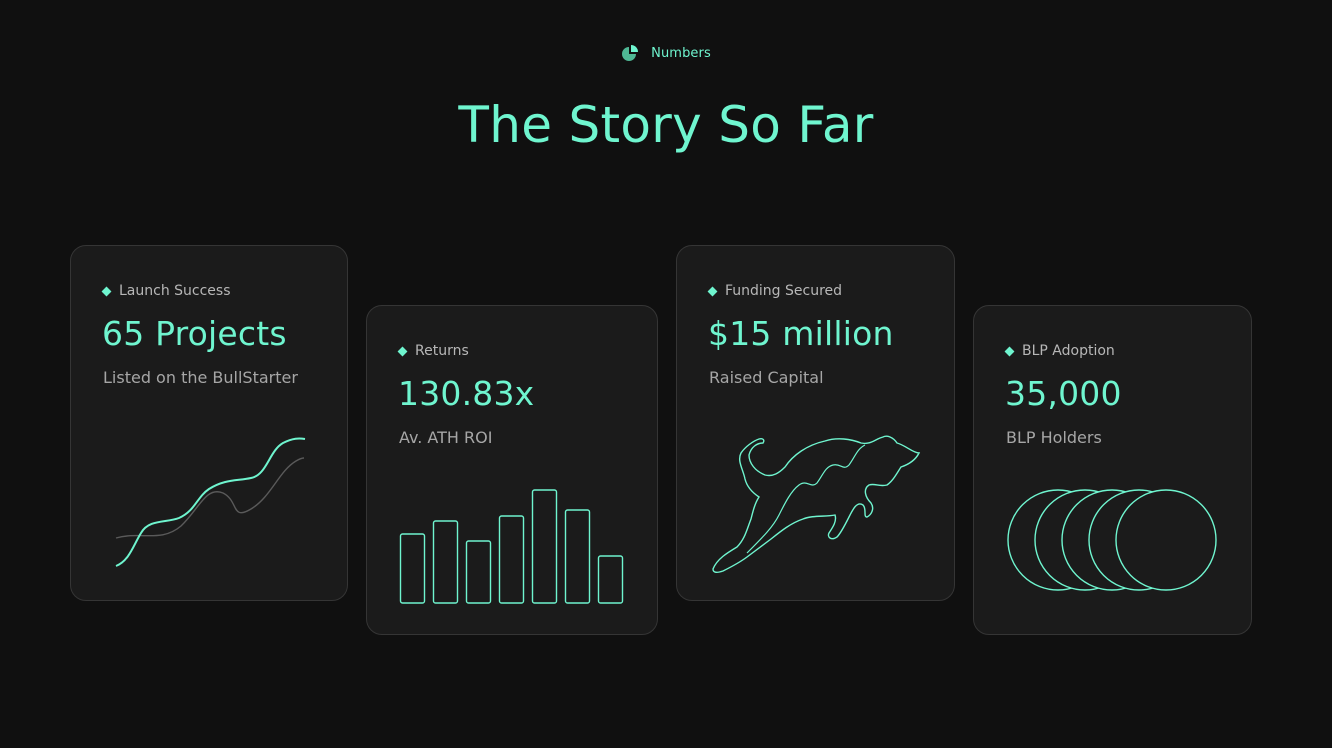  I want to click on card-tag-label: Launch Success, so click(175, 291).